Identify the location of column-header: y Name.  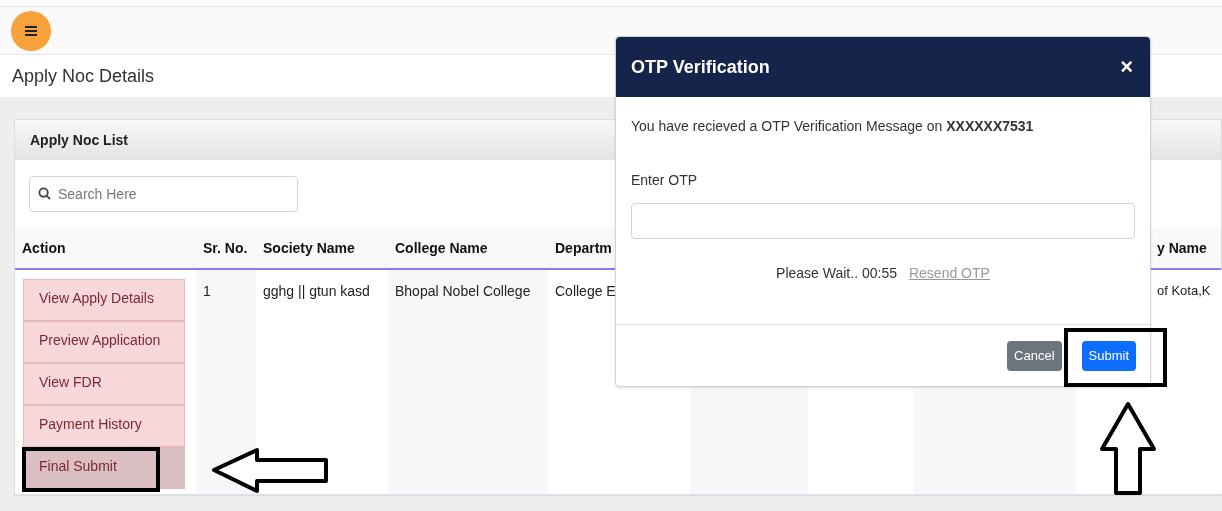
(1182, 248).